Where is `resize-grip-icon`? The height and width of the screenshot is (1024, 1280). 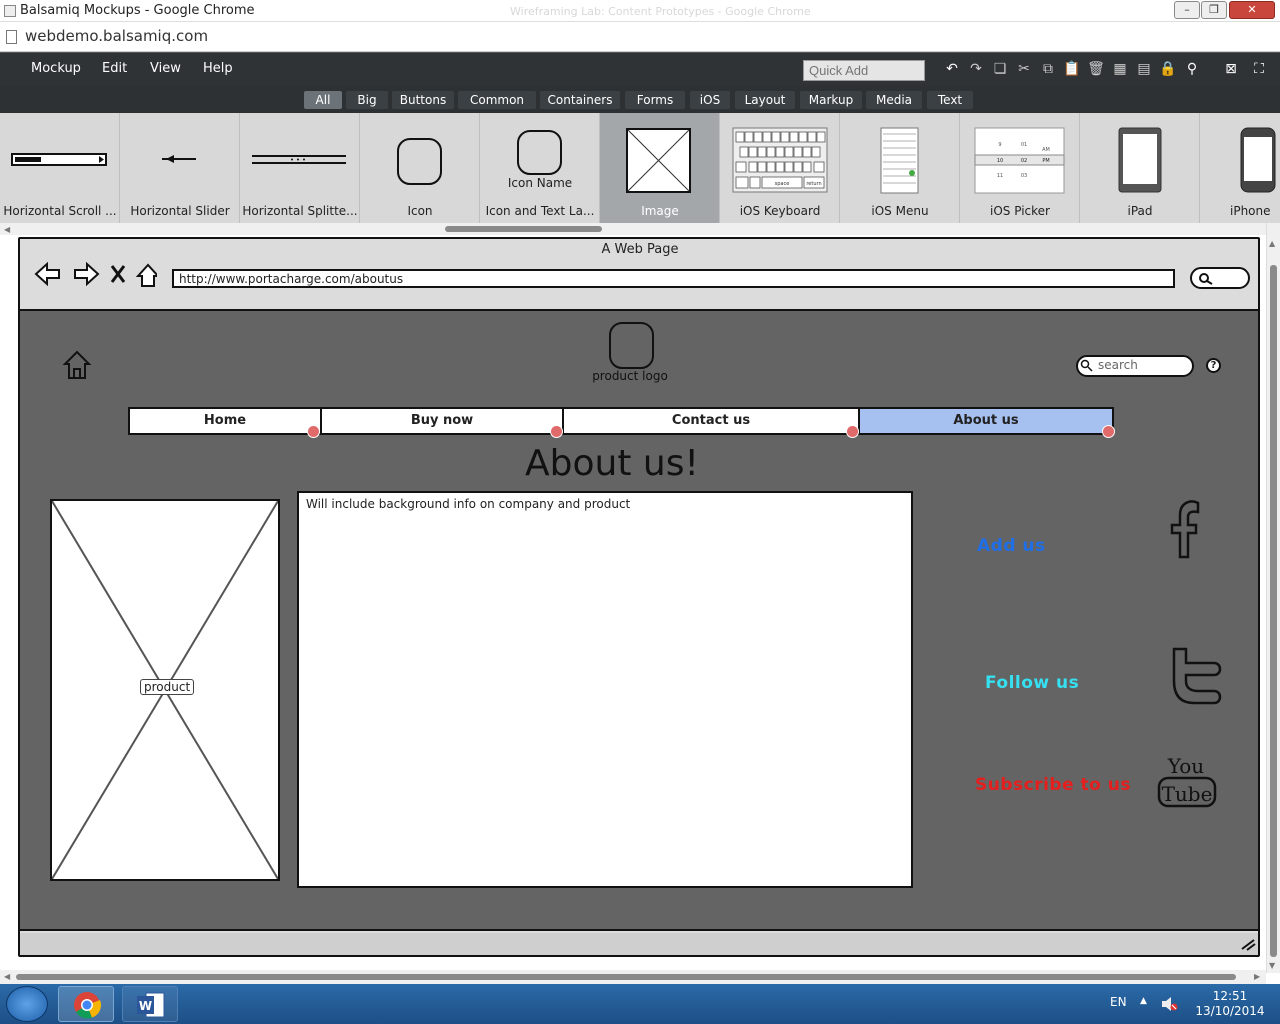
resize-grip-icon is located at coordinates (1248, 944).